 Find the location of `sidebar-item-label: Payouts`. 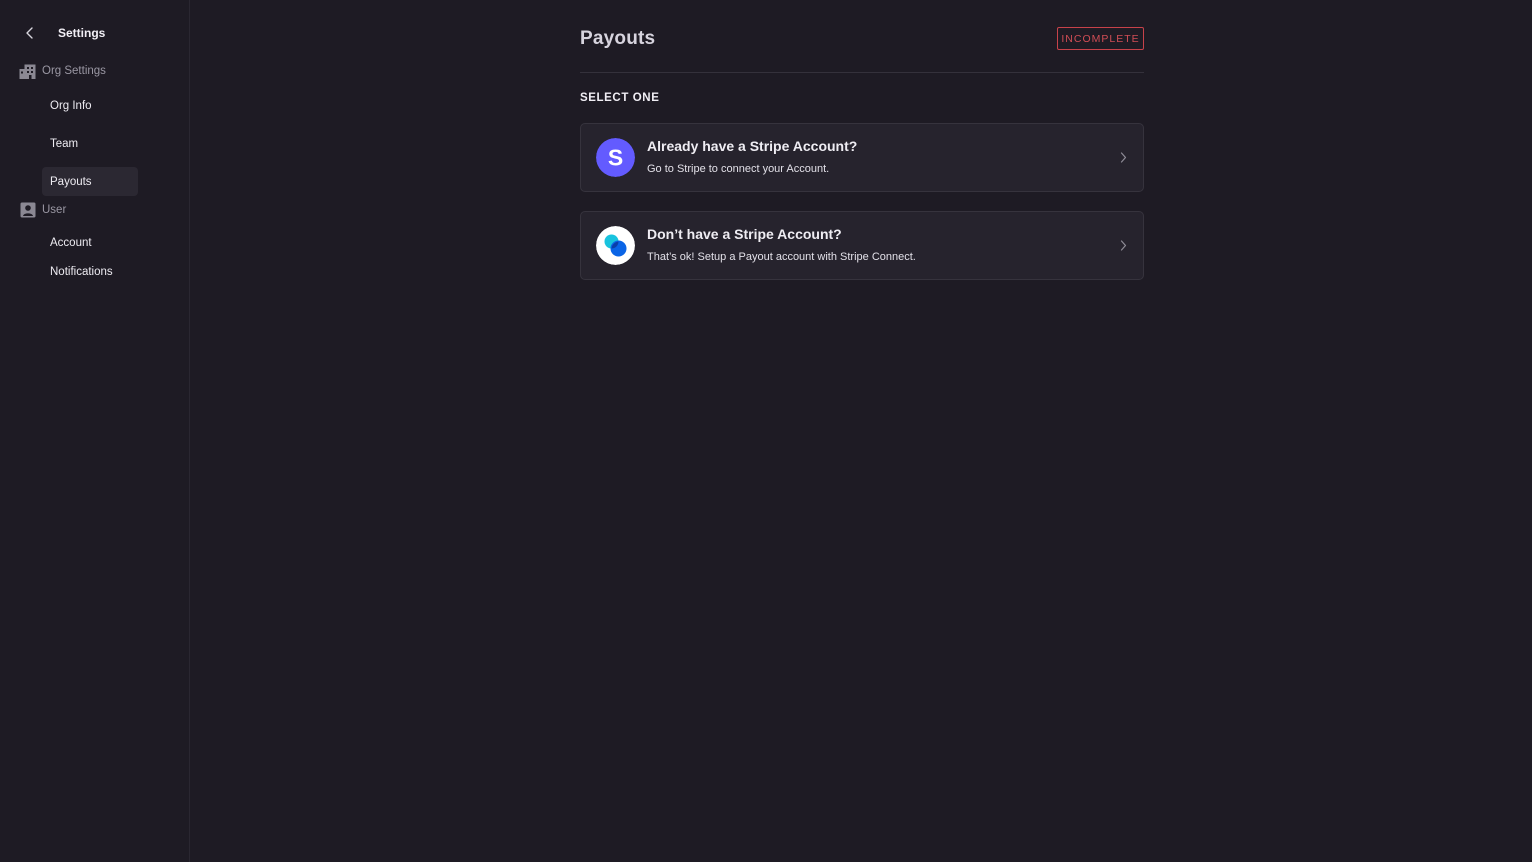

sidebar-item-label: Payouts is located at coordinates (71, 181).